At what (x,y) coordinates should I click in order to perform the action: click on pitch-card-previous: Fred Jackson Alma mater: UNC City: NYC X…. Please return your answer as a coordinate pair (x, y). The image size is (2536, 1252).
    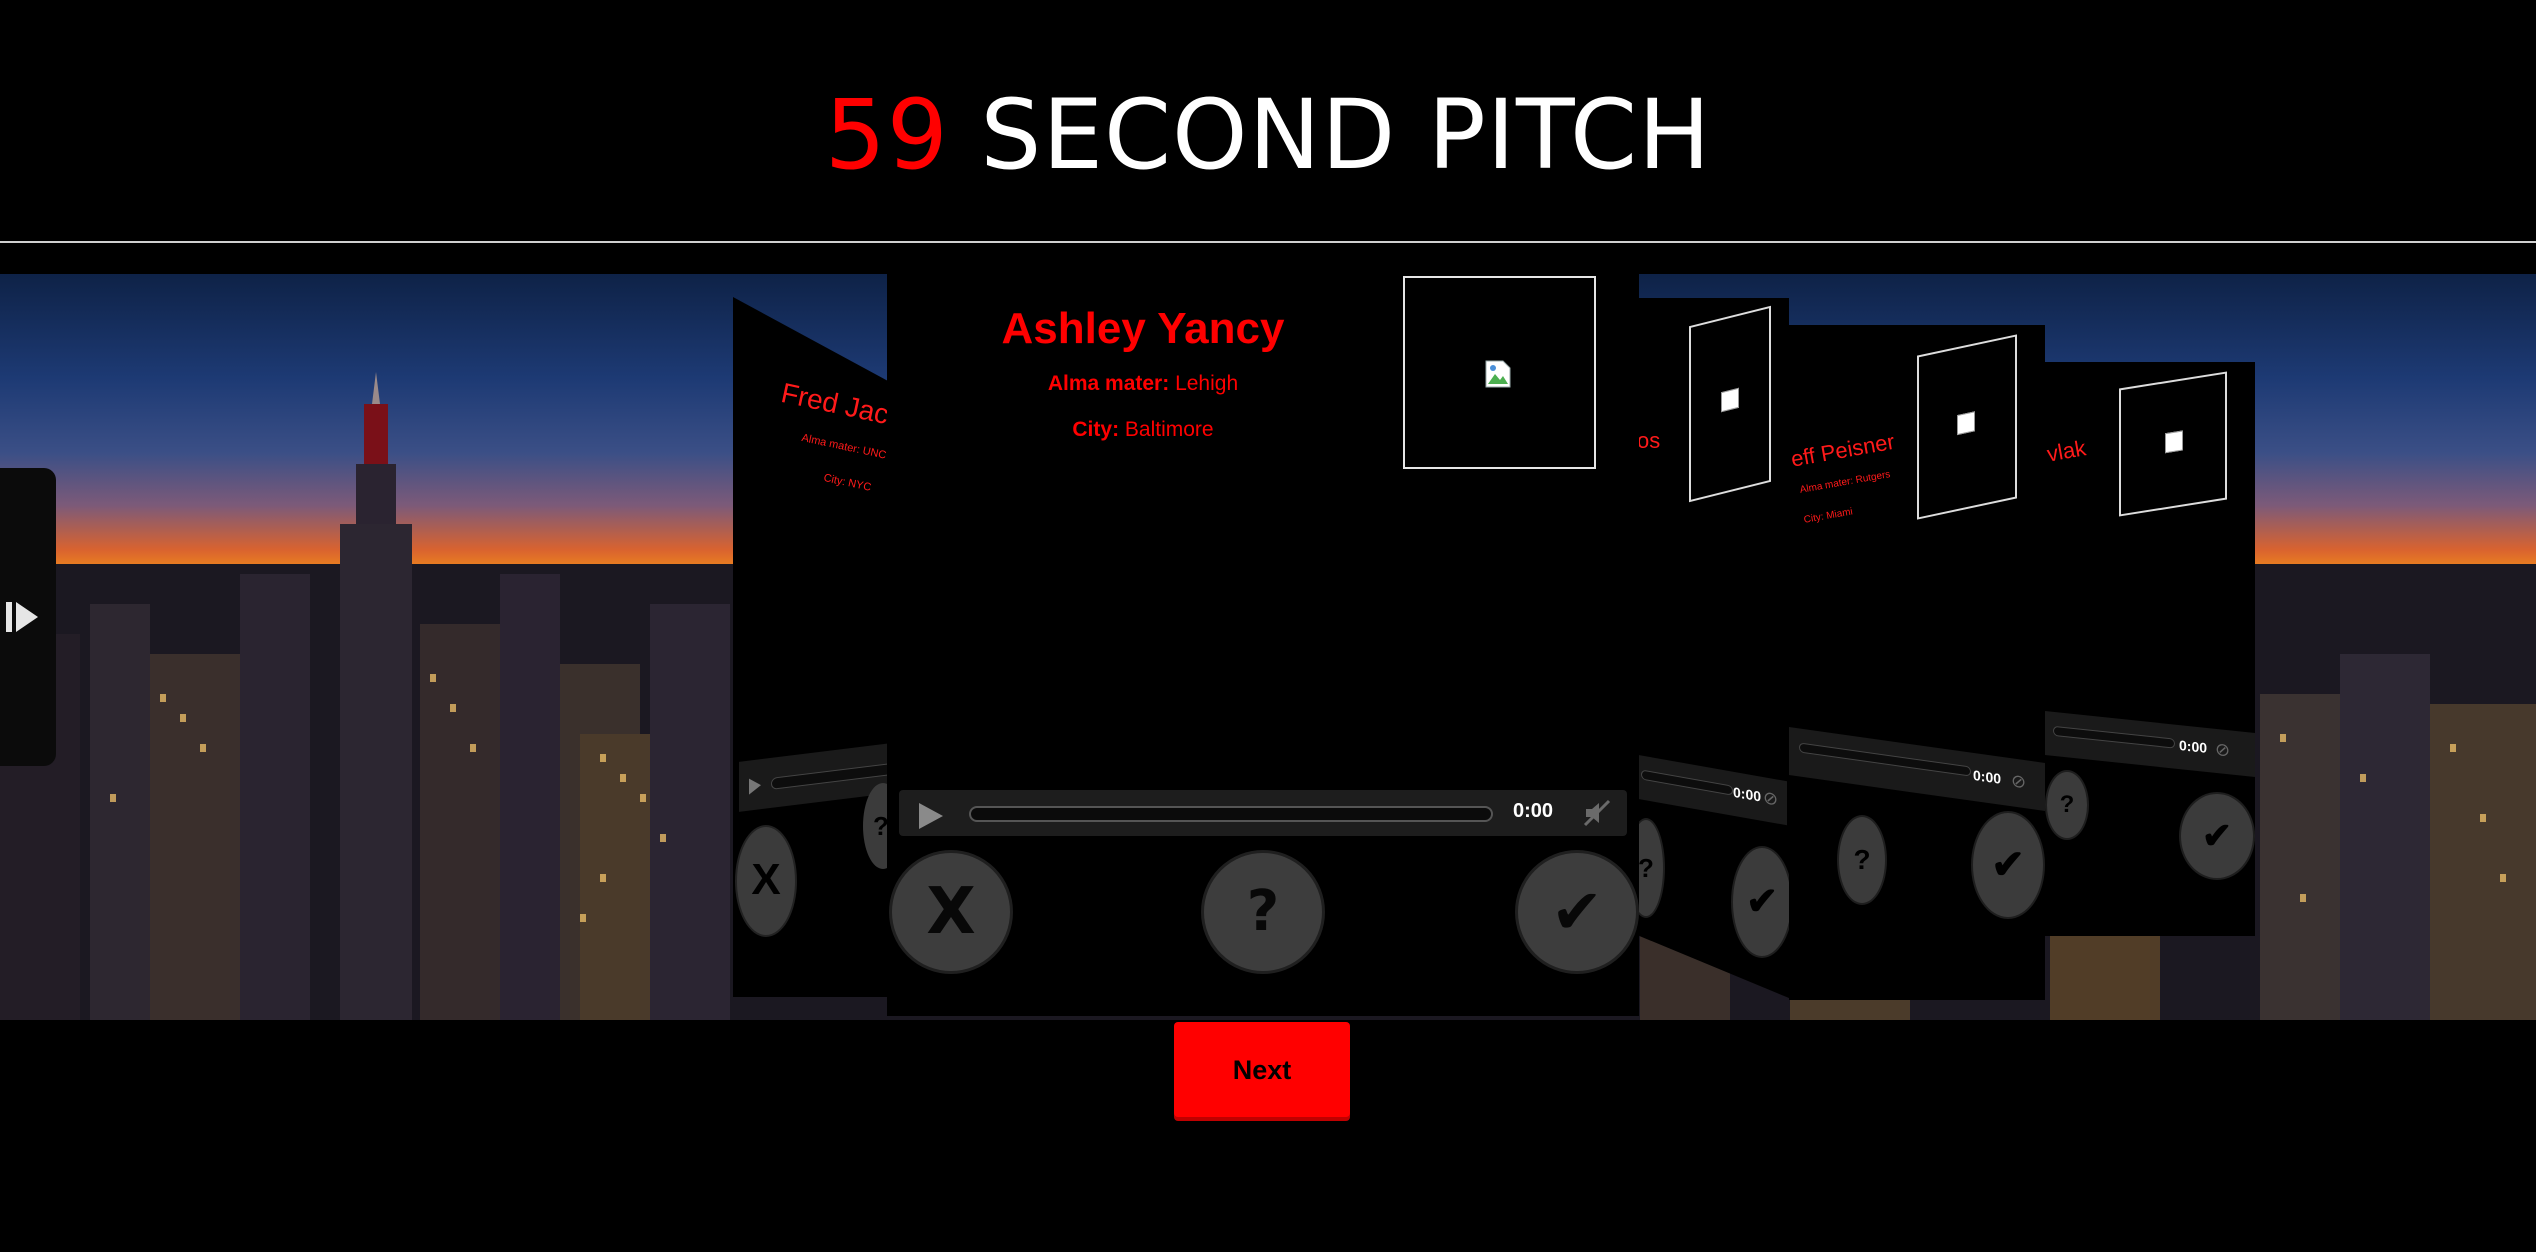
    Looking at the image, I should click on (810, 647).